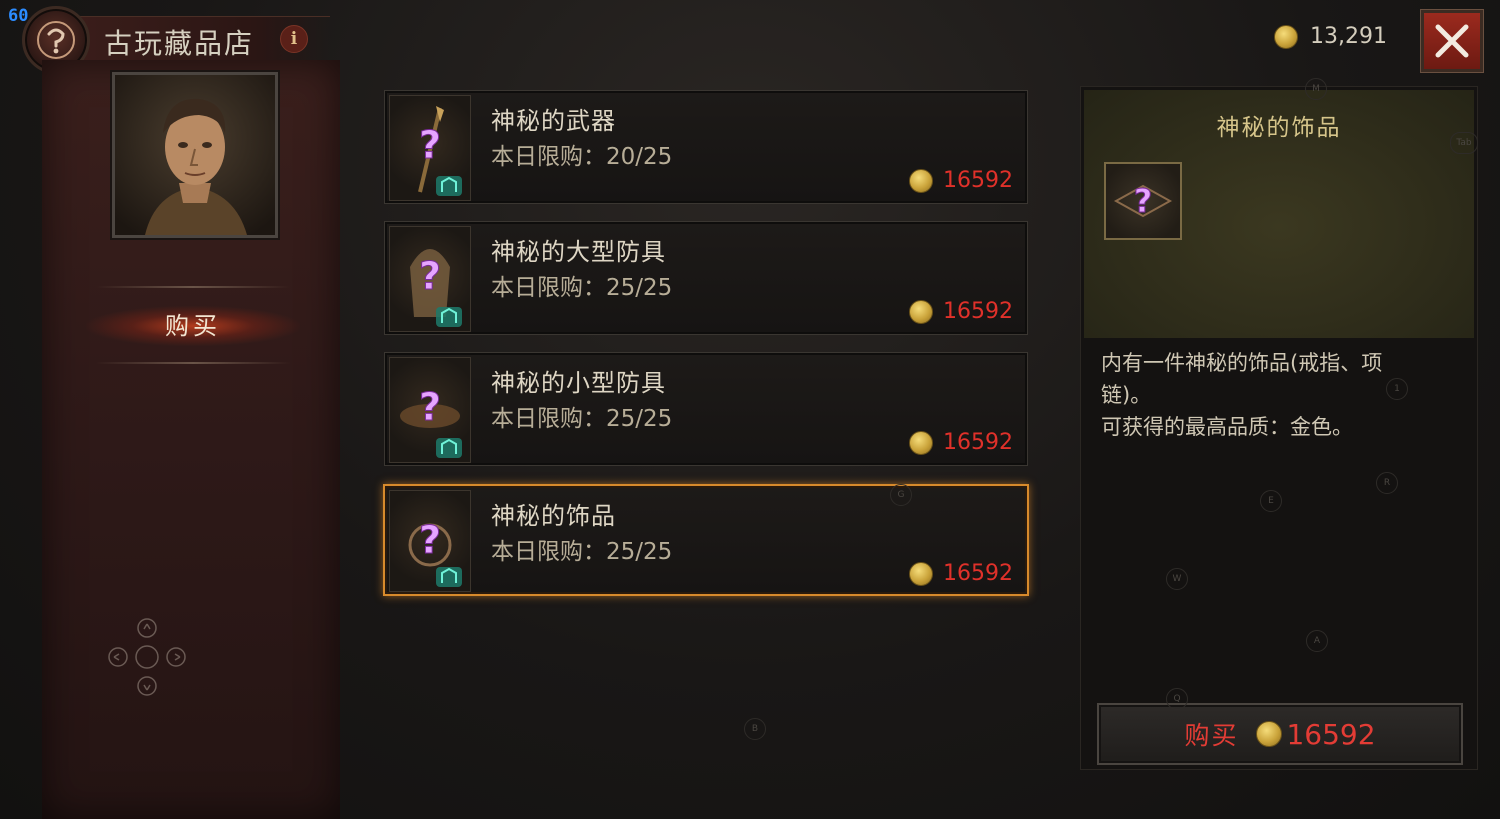 The width and height of the screenshot is (1500, 819). I want to click on detail-item-icon: ?, so click(1143, 201).